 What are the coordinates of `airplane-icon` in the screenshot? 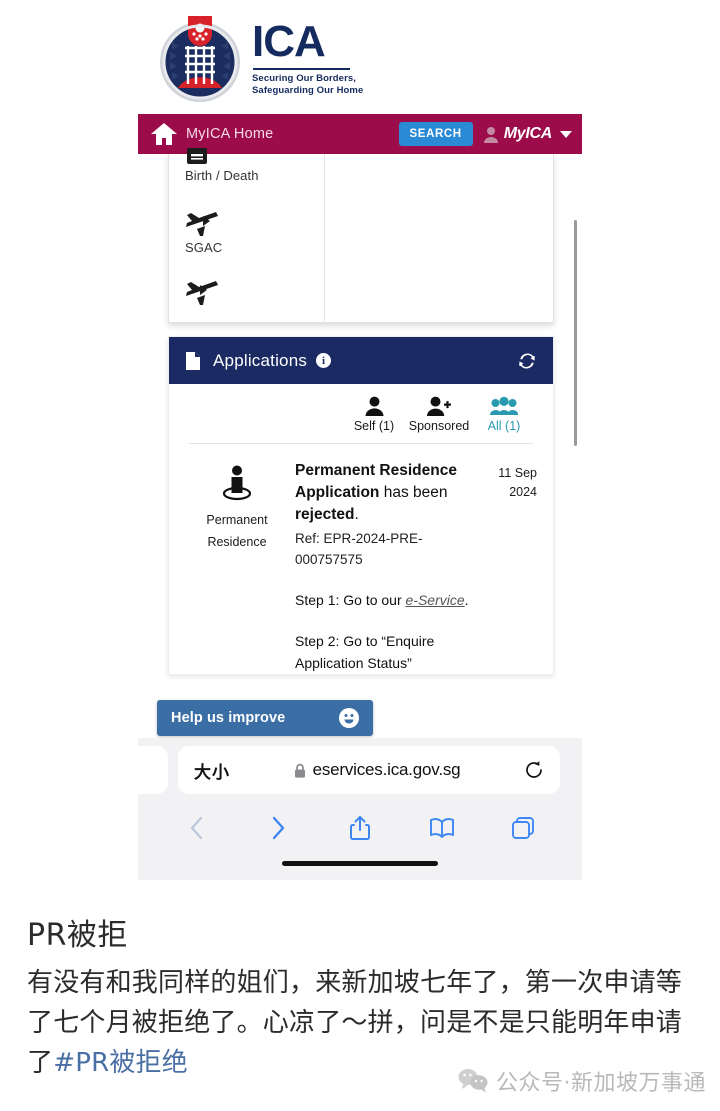 It's located at (202, 224).